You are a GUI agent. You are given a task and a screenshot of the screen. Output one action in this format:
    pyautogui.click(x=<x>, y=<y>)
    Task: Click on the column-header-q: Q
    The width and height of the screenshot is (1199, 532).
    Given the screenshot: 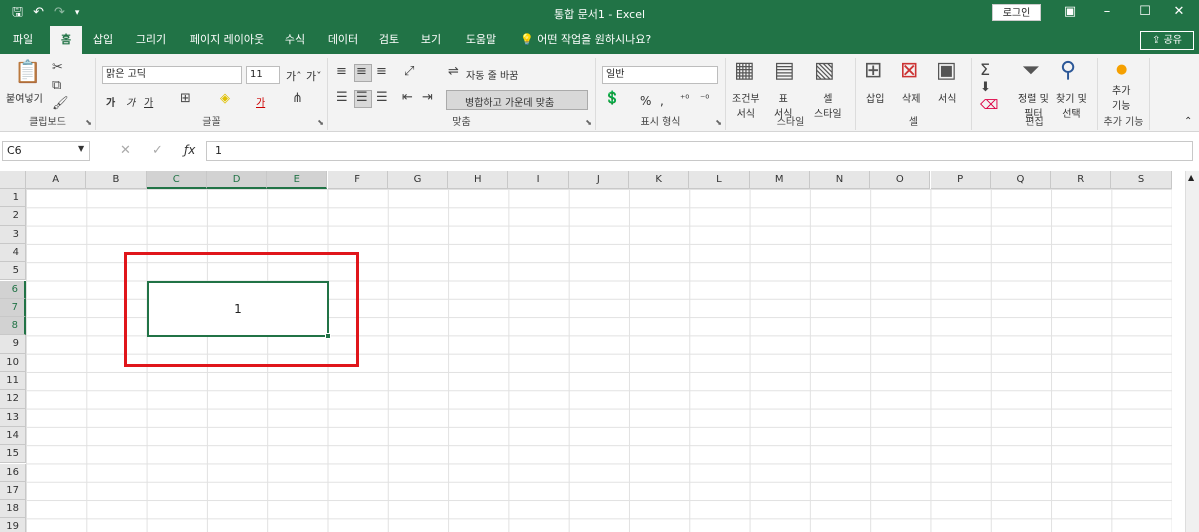 What is the action you would take?
    pyautogui.click(x=1021, y=180)
    